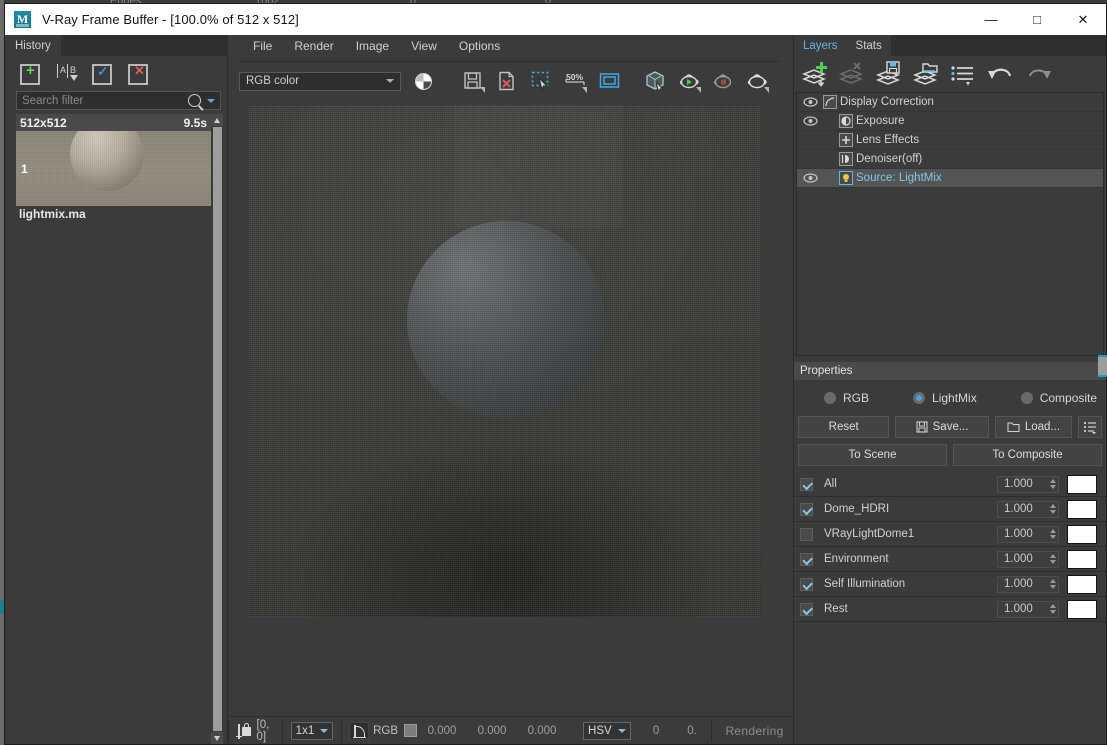  Describe the element at coordinates (890, 74) in the screenshot. I see `save-layers-icon` at that location.